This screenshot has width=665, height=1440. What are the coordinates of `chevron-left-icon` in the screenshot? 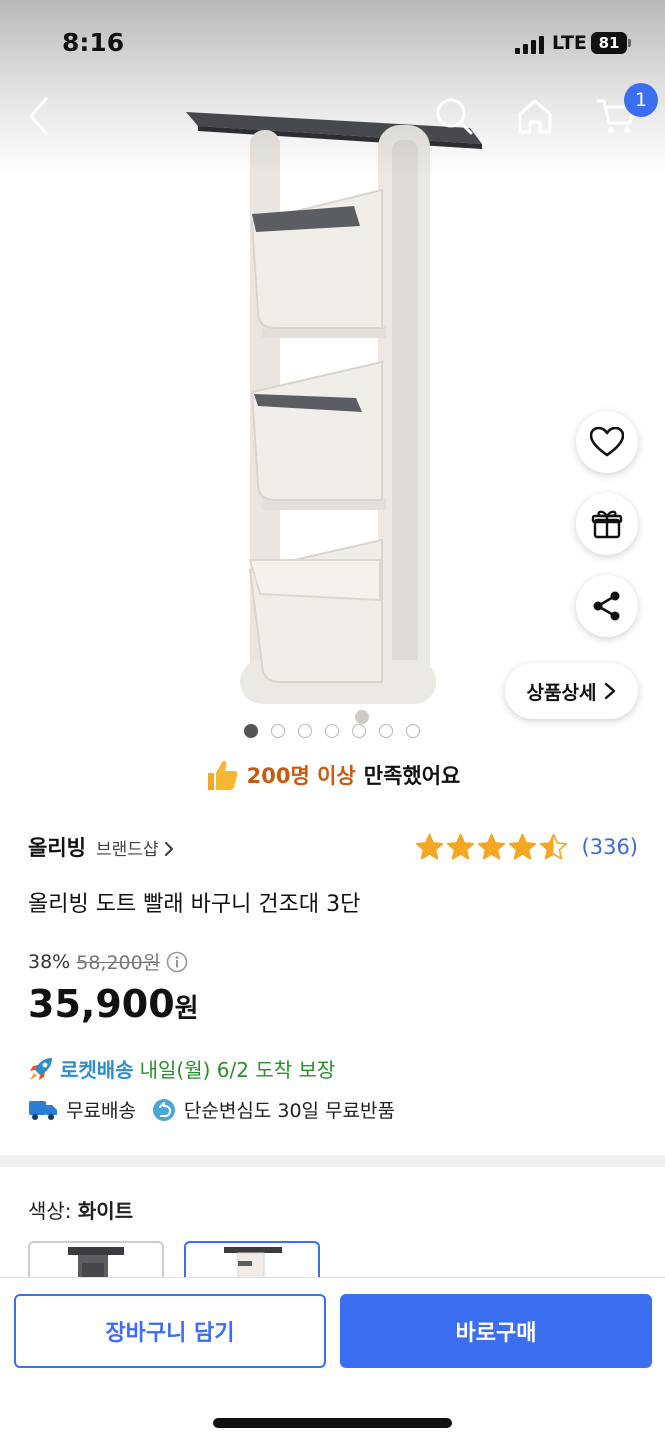 It's located at (38, 116).